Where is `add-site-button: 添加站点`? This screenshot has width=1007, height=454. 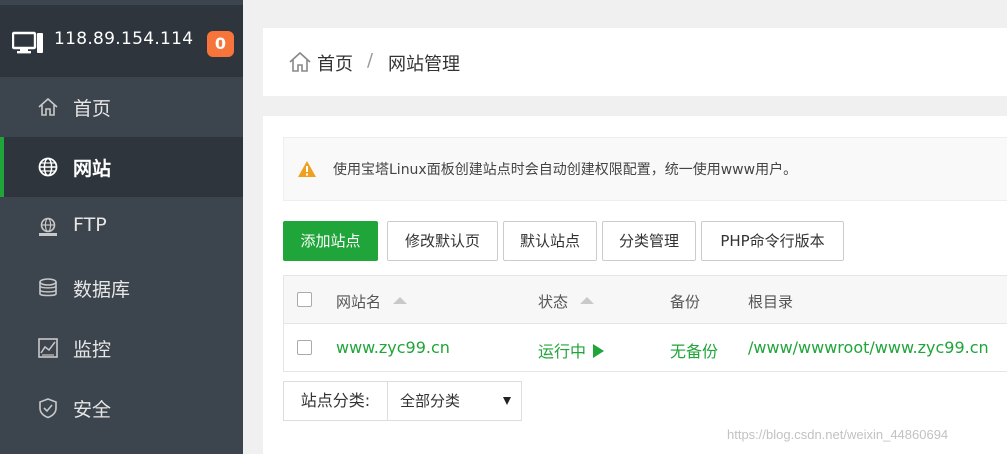 add-site-button: 添加站点 is located at coordinates (330, 241).